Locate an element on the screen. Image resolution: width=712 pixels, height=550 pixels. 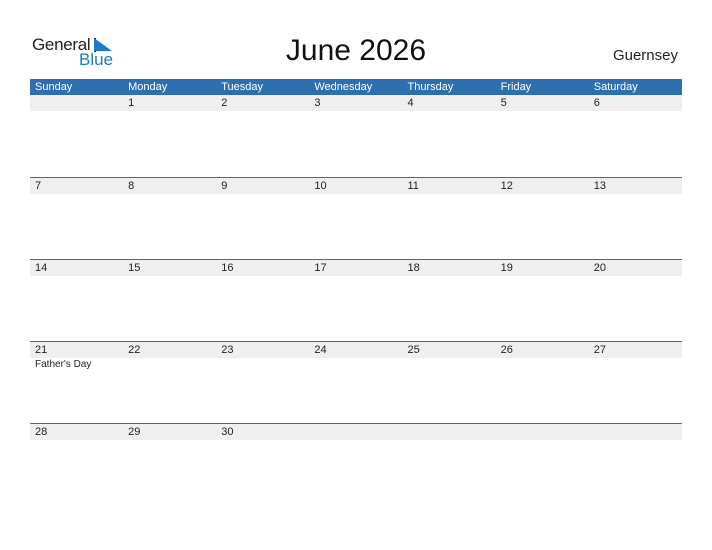
weekday-wednesday: Wednesday is located at coordinates (343, 87).